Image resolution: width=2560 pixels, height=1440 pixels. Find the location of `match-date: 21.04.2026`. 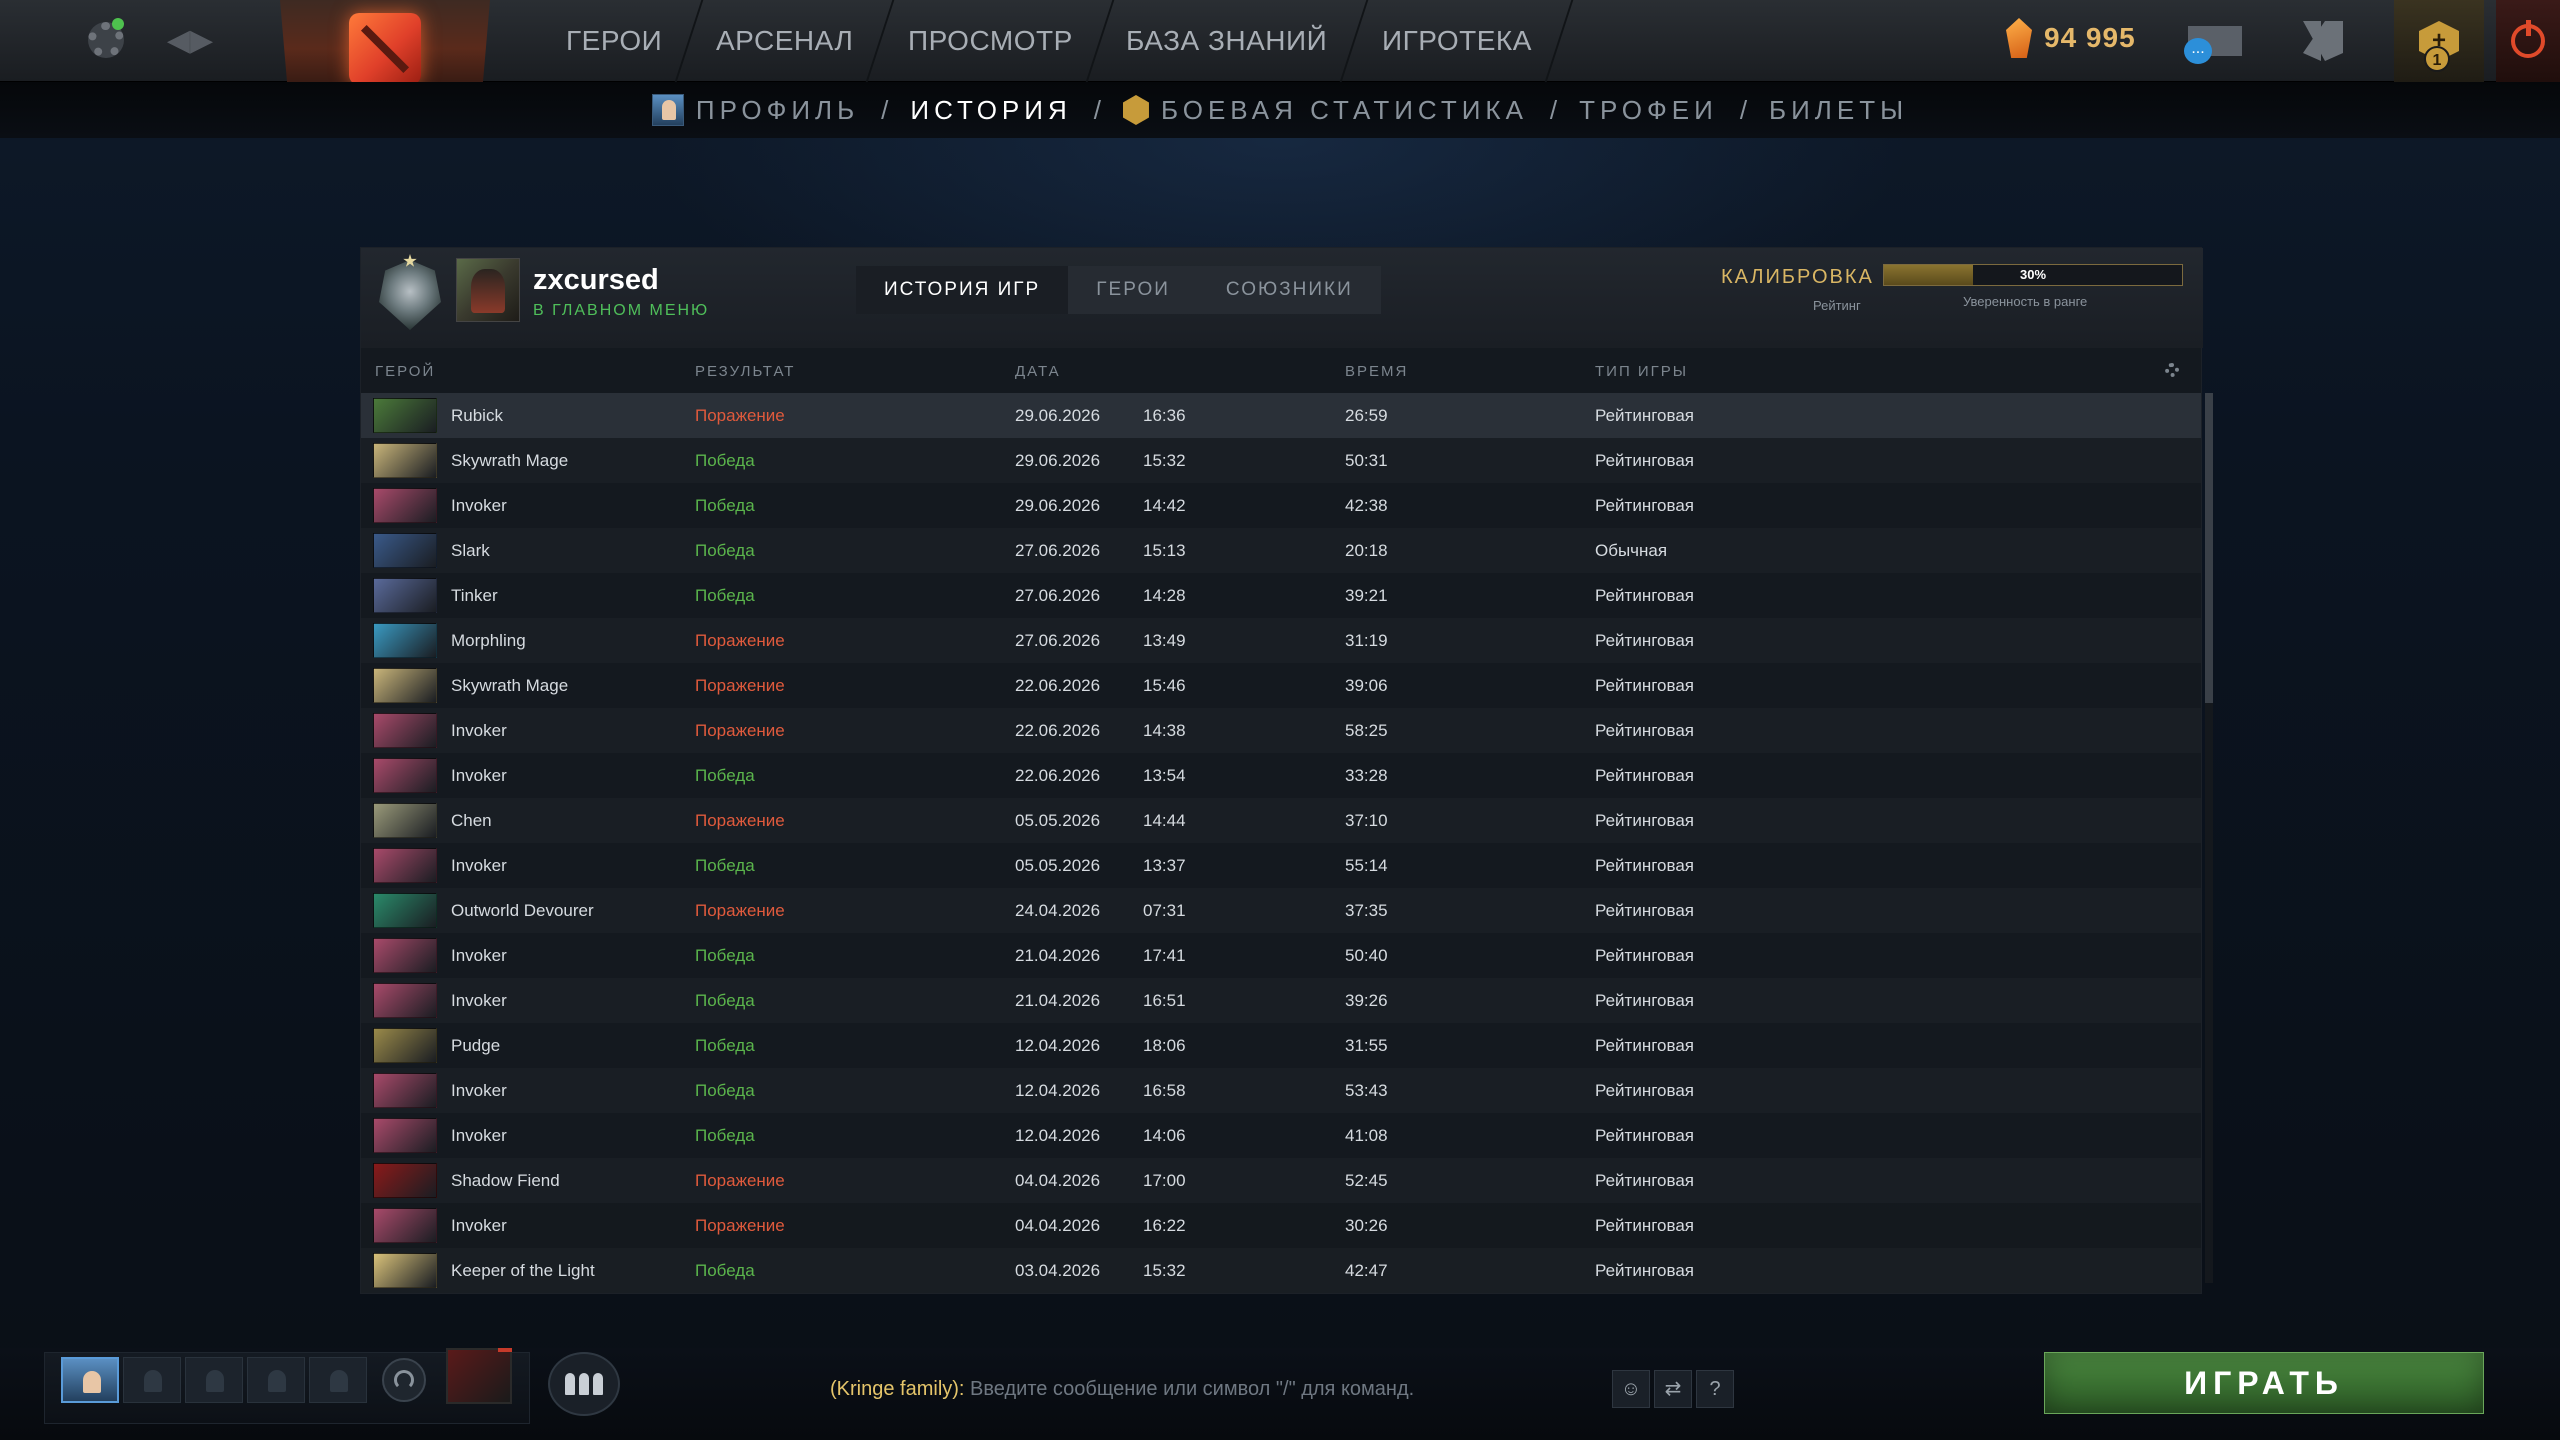

match-date: 21.04.2026 is located at coordinates (1058, 955).